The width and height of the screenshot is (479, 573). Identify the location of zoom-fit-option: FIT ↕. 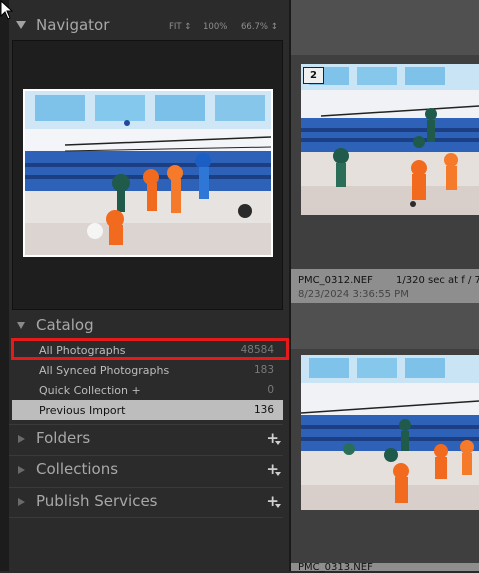
(180, 27).